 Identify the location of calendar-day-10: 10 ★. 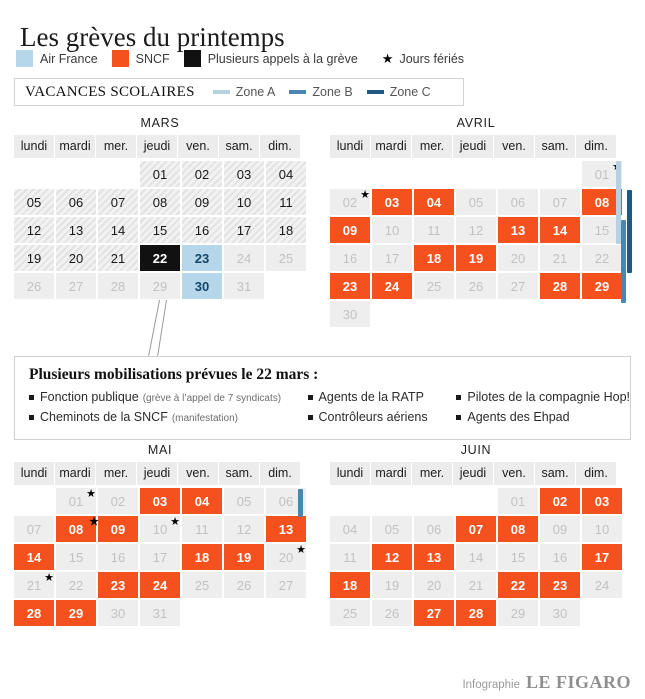
(160, 529).